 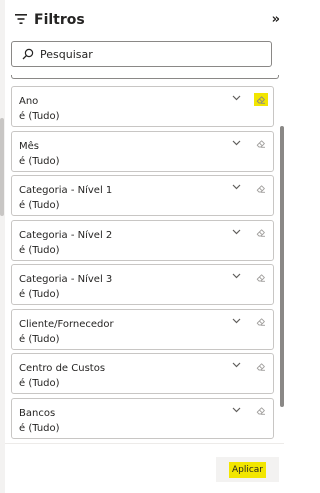 I want to click on apply-button: Aplicar, so click(x=247, y=469).